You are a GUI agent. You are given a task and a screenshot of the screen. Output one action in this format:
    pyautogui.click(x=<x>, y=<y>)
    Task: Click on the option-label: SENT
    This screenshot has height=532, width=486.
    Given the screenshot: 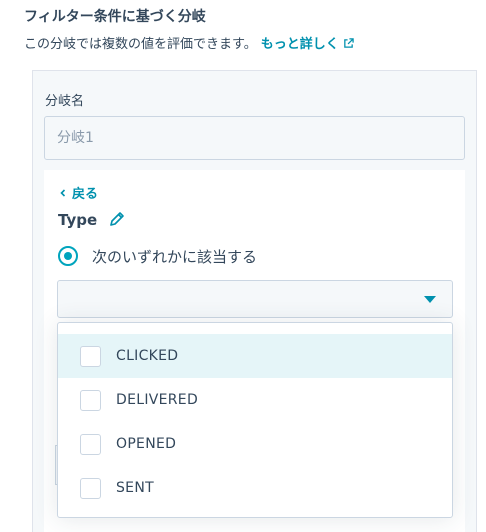 What is the action you would take?
    pyautogui.click(x=135, y=488)
    